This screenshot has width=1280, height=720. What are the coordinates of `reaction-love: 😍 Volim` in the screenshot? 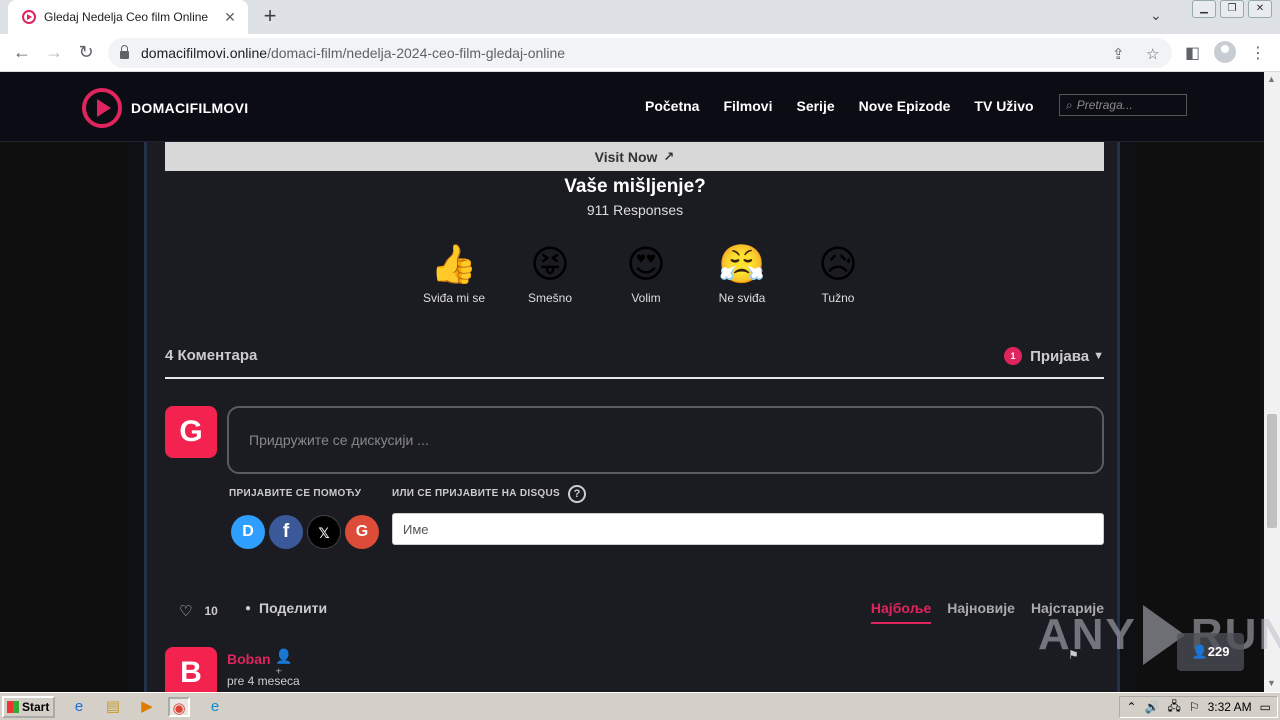 It's located at (646, 274).